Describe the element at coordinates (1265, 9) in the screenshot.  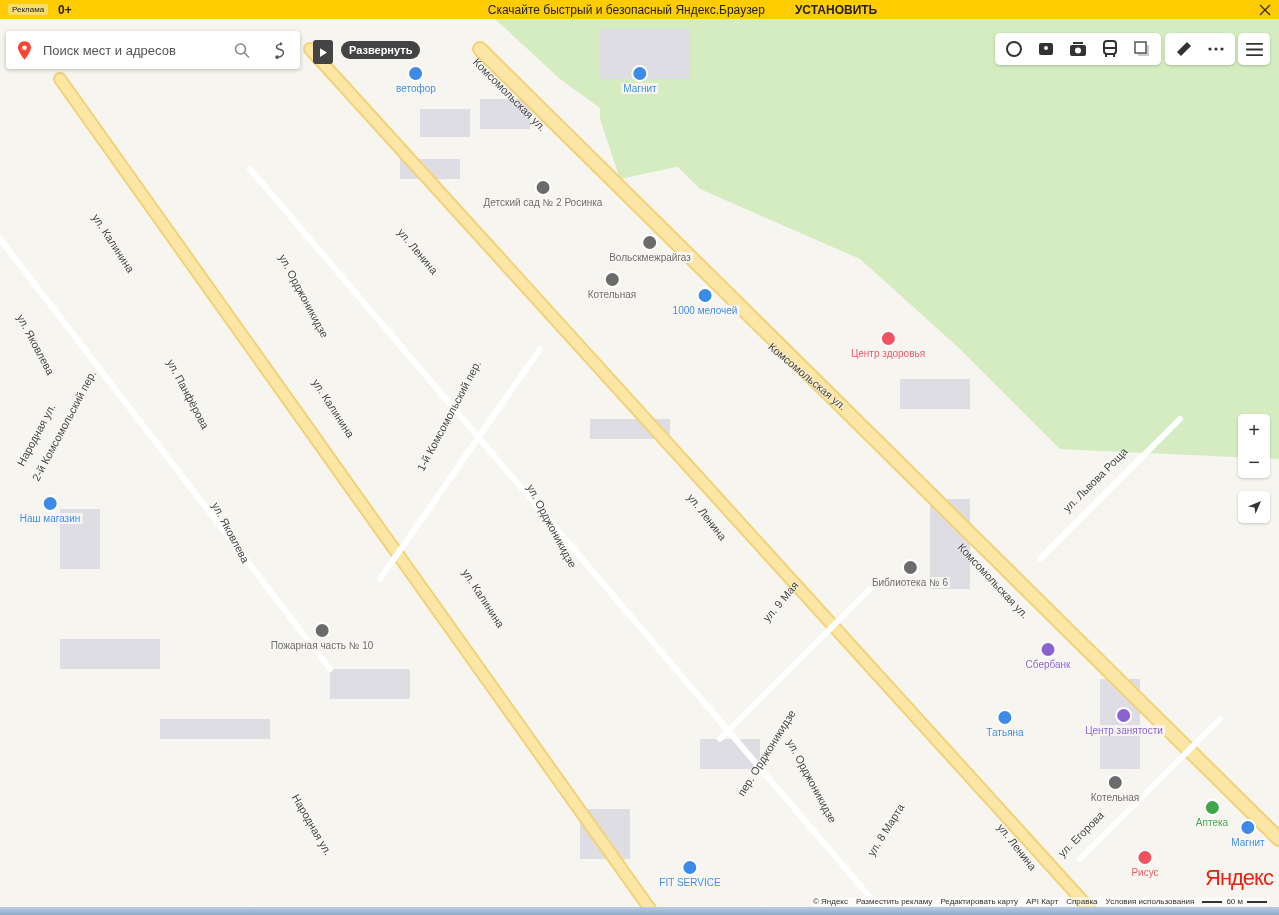
I see `close-icon` at that location.